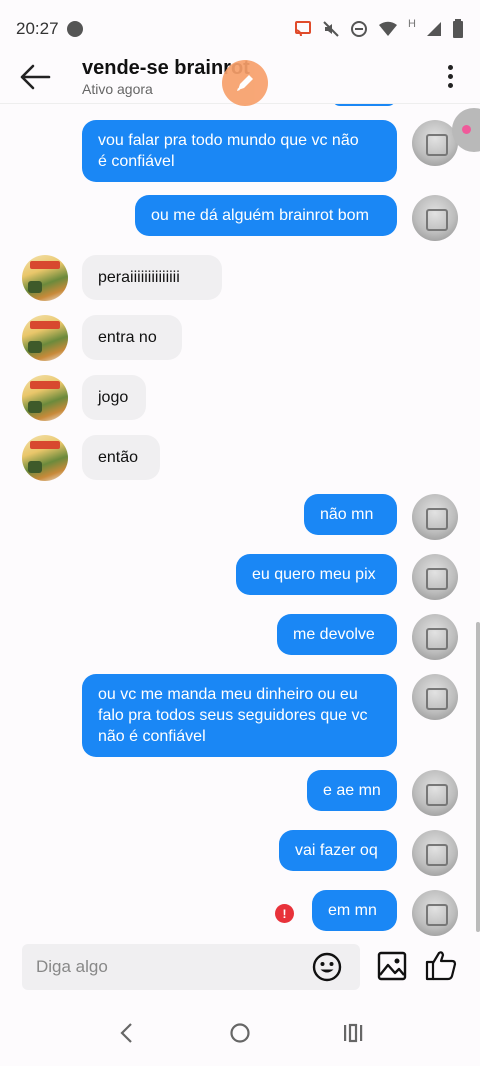  I want to click on nav-recents-button, so click(353, 1033).